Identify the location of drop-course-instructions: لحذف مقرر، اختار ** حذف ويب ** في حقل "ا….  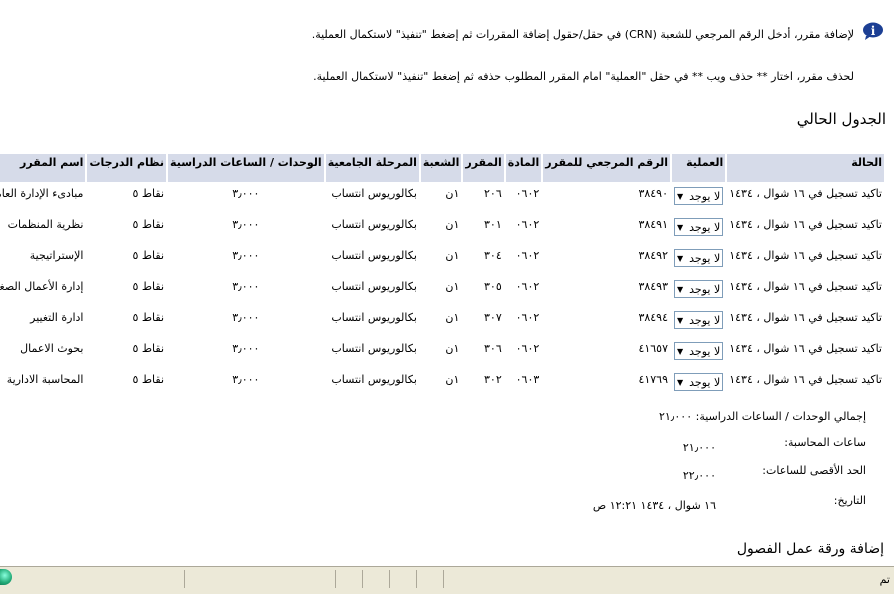
(583, 76).